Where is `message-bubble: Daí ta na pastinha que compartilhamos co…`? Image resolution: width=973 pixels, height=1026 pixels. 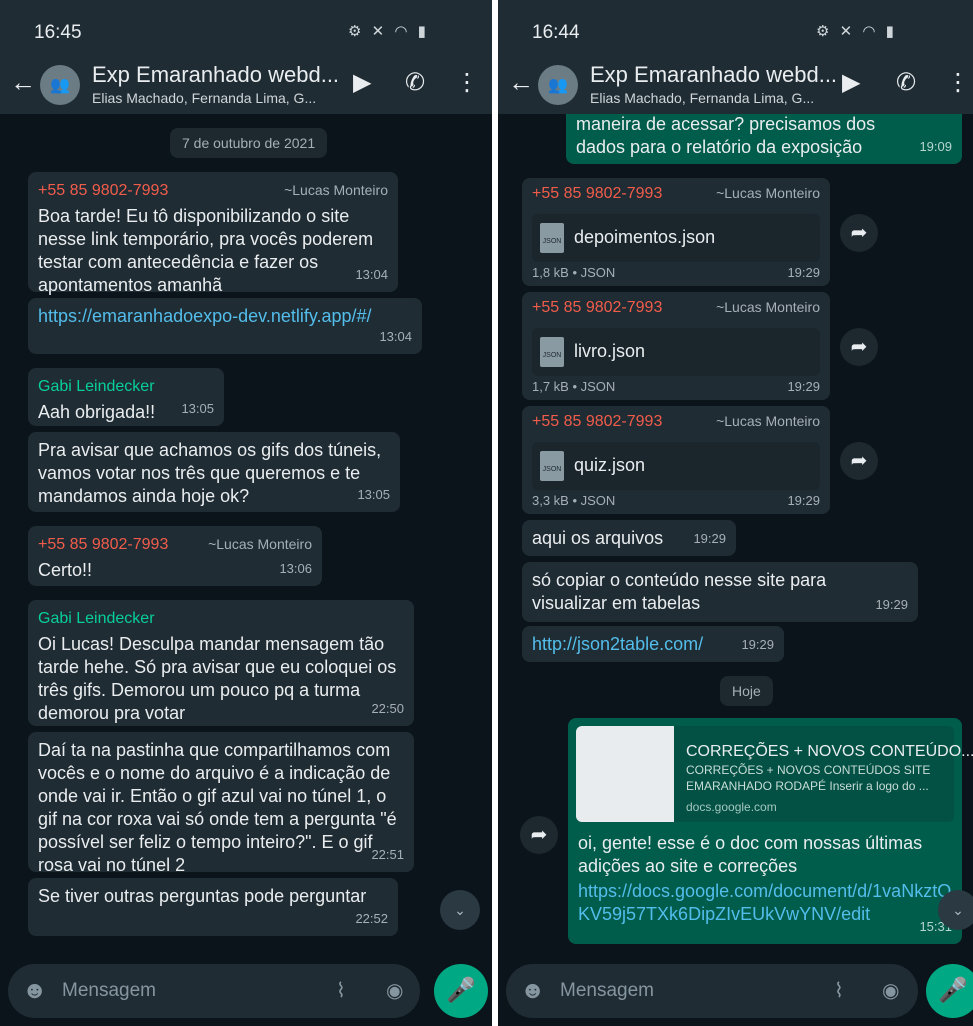 message-bubble: Daí ta na pastinha que compartilhamos co… is located at coordinates (221, 803).